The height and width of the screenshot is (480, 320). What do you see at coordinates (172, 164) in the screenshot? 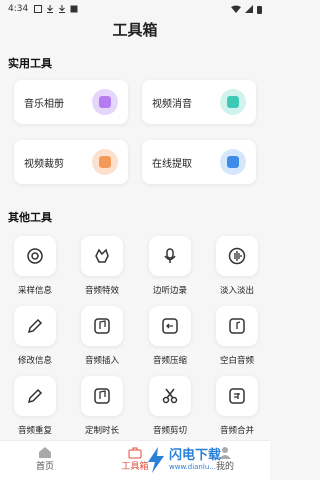
I see `practical-tool-label: 在线提取` at bounding box center [172, 164].